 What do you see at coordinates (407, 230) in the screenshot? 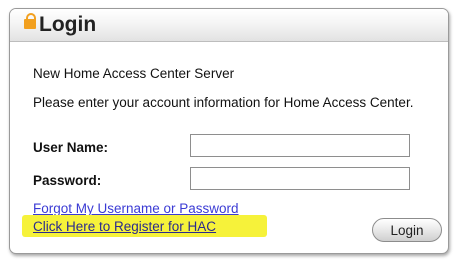
I see `login-button: Login` at bounding box center [407, 230].